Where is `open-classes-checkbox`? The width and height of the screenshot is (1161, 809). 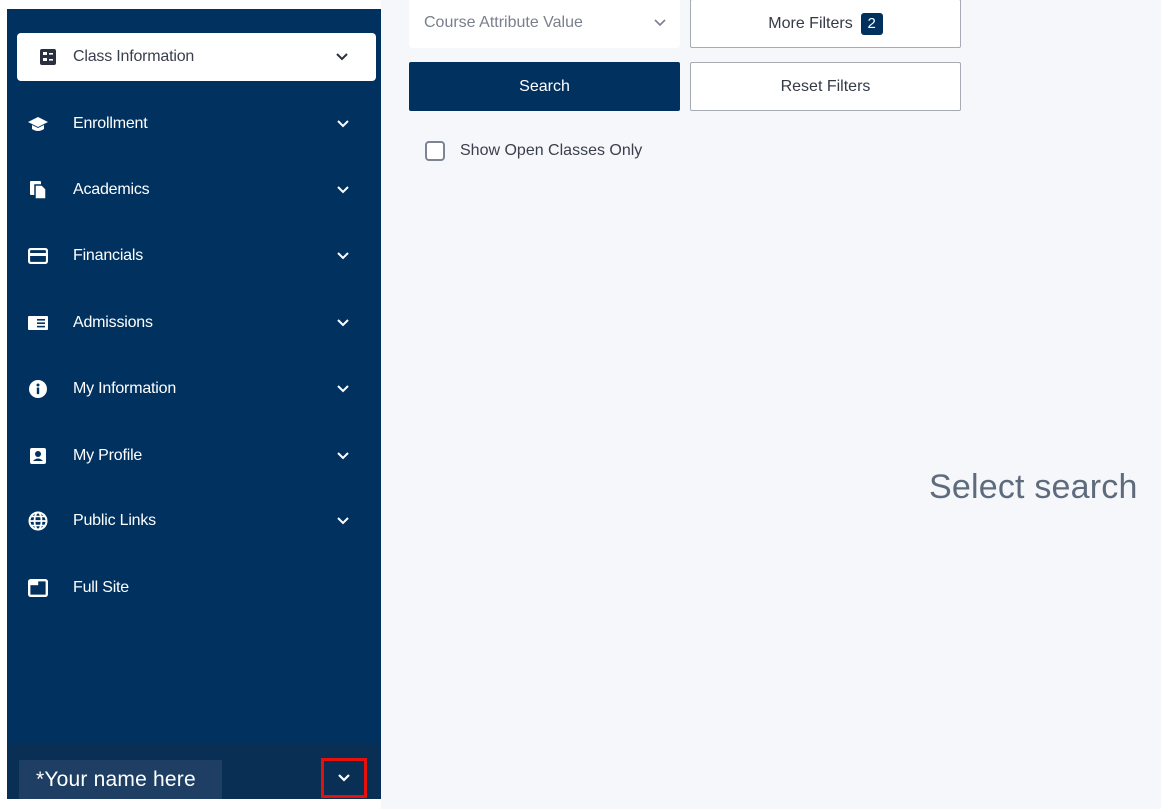 open-classes-checkbox is located at coordinates (435, 151).